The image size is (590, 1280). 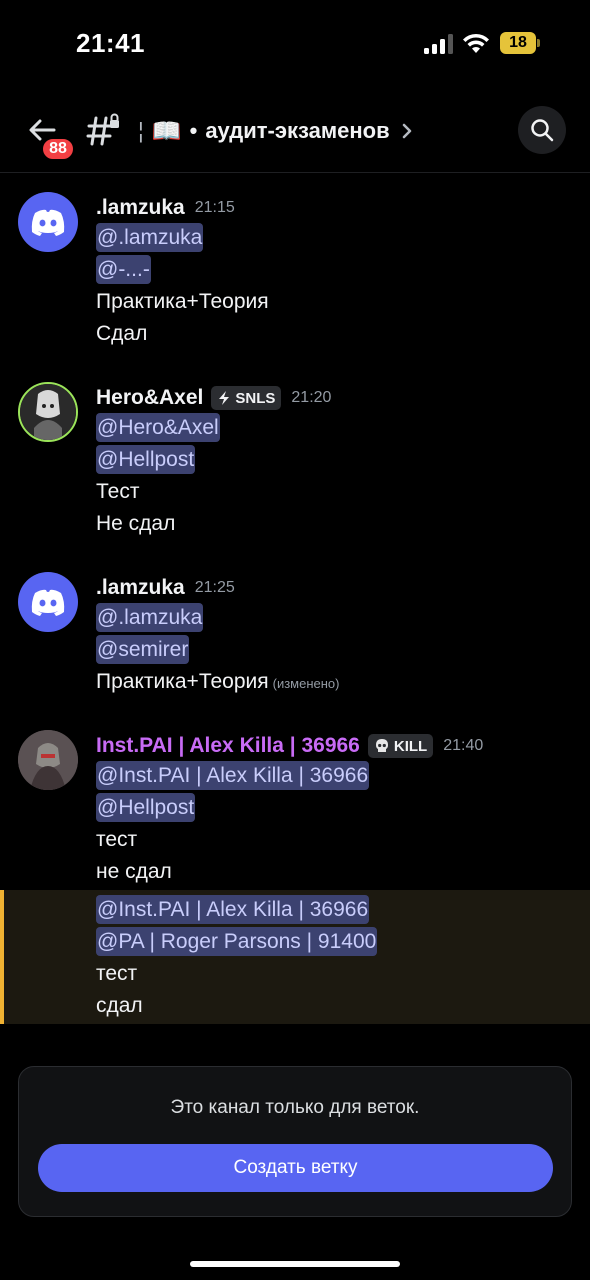 I want to click on unread-badge: 88, so click(x=58, y=149).